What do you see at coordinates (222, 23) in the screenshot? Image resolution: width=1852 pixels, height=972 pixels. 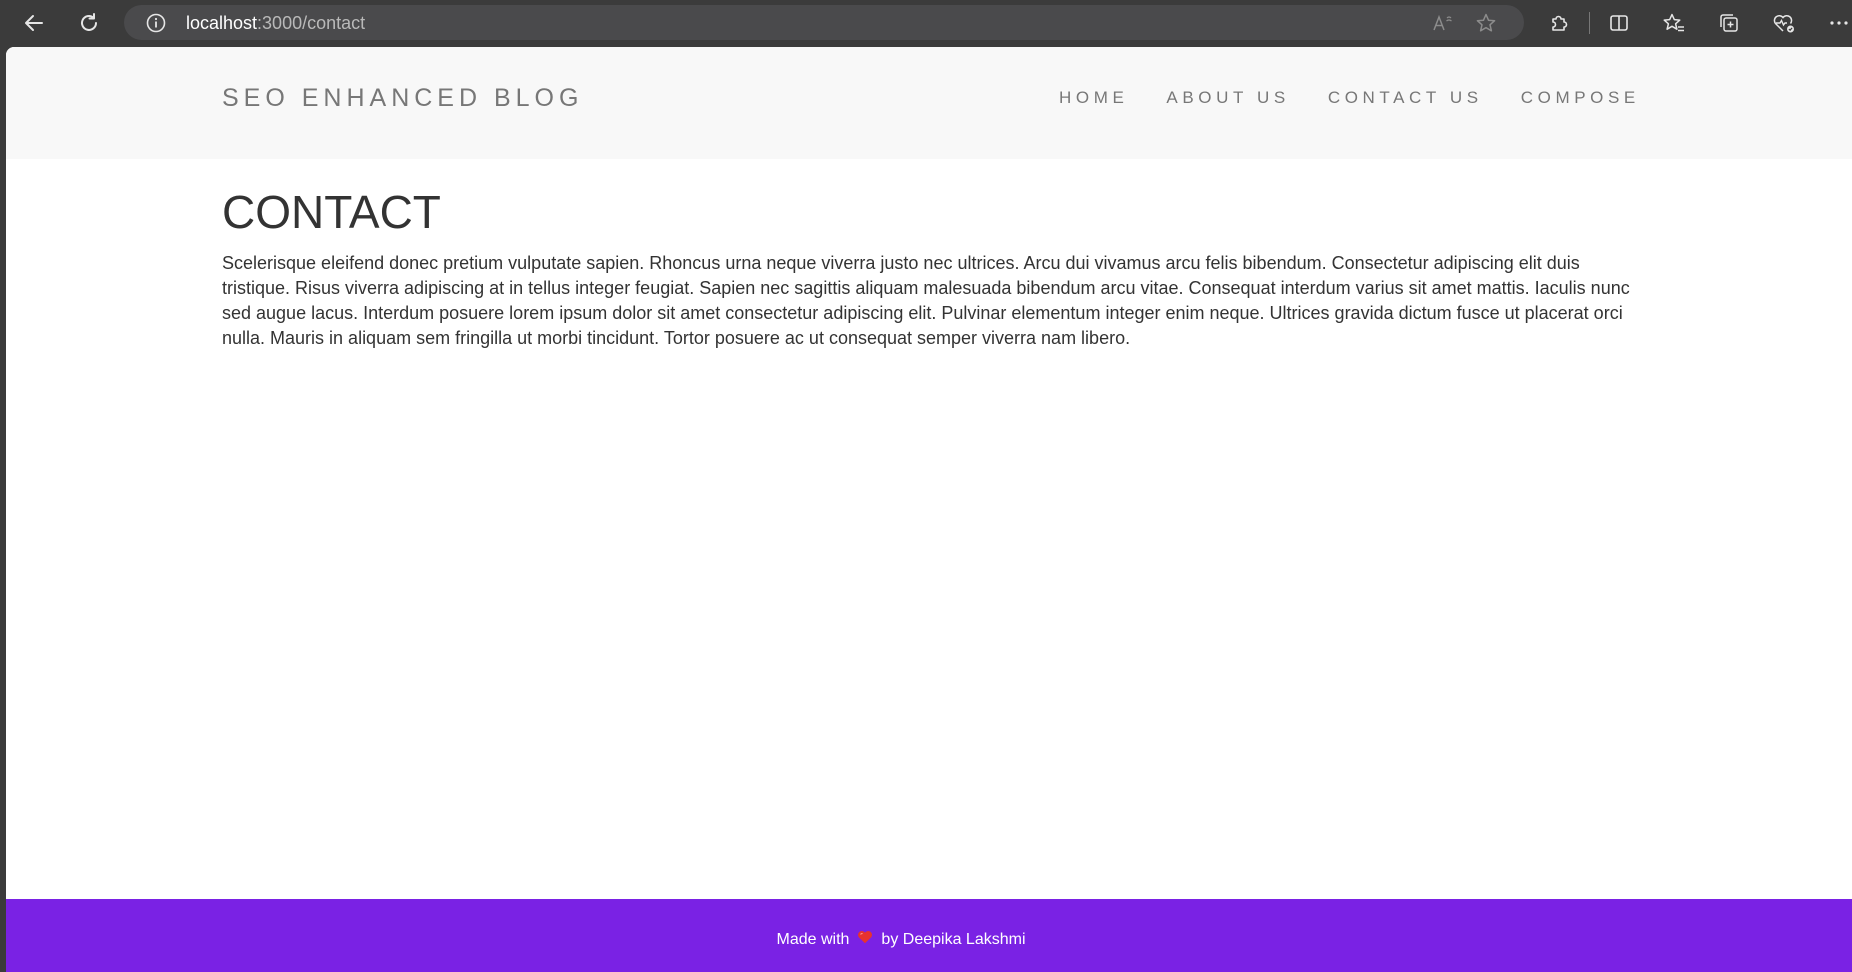 I see `url-host: localhost` at bounding box center [222, 23].